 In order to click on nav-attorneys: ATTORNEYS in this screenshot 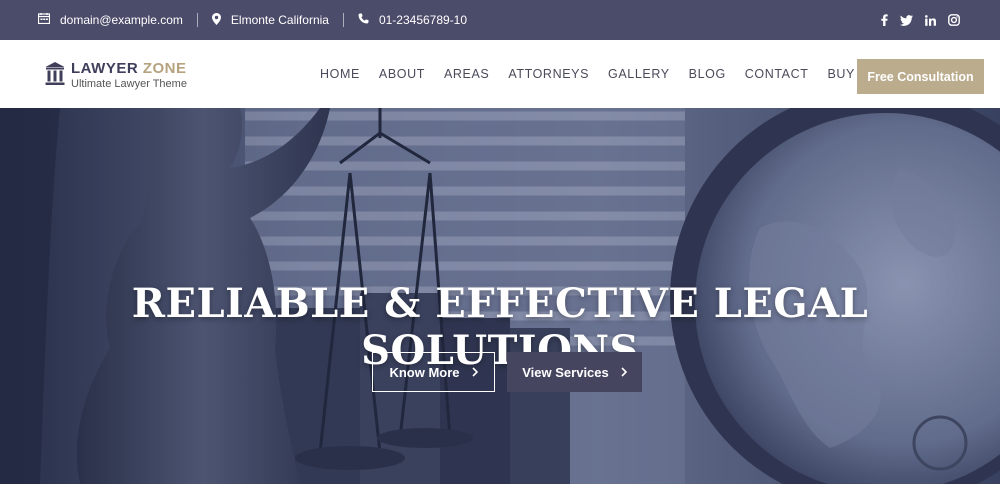, I will do `click(548, 74)`.